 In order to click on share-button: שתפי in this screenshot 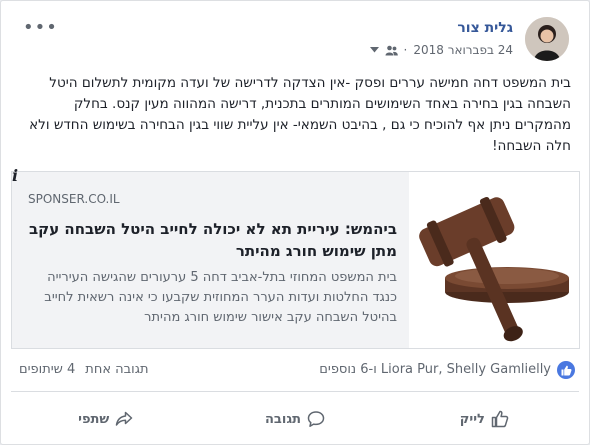, I will do `click(105, 419)`.